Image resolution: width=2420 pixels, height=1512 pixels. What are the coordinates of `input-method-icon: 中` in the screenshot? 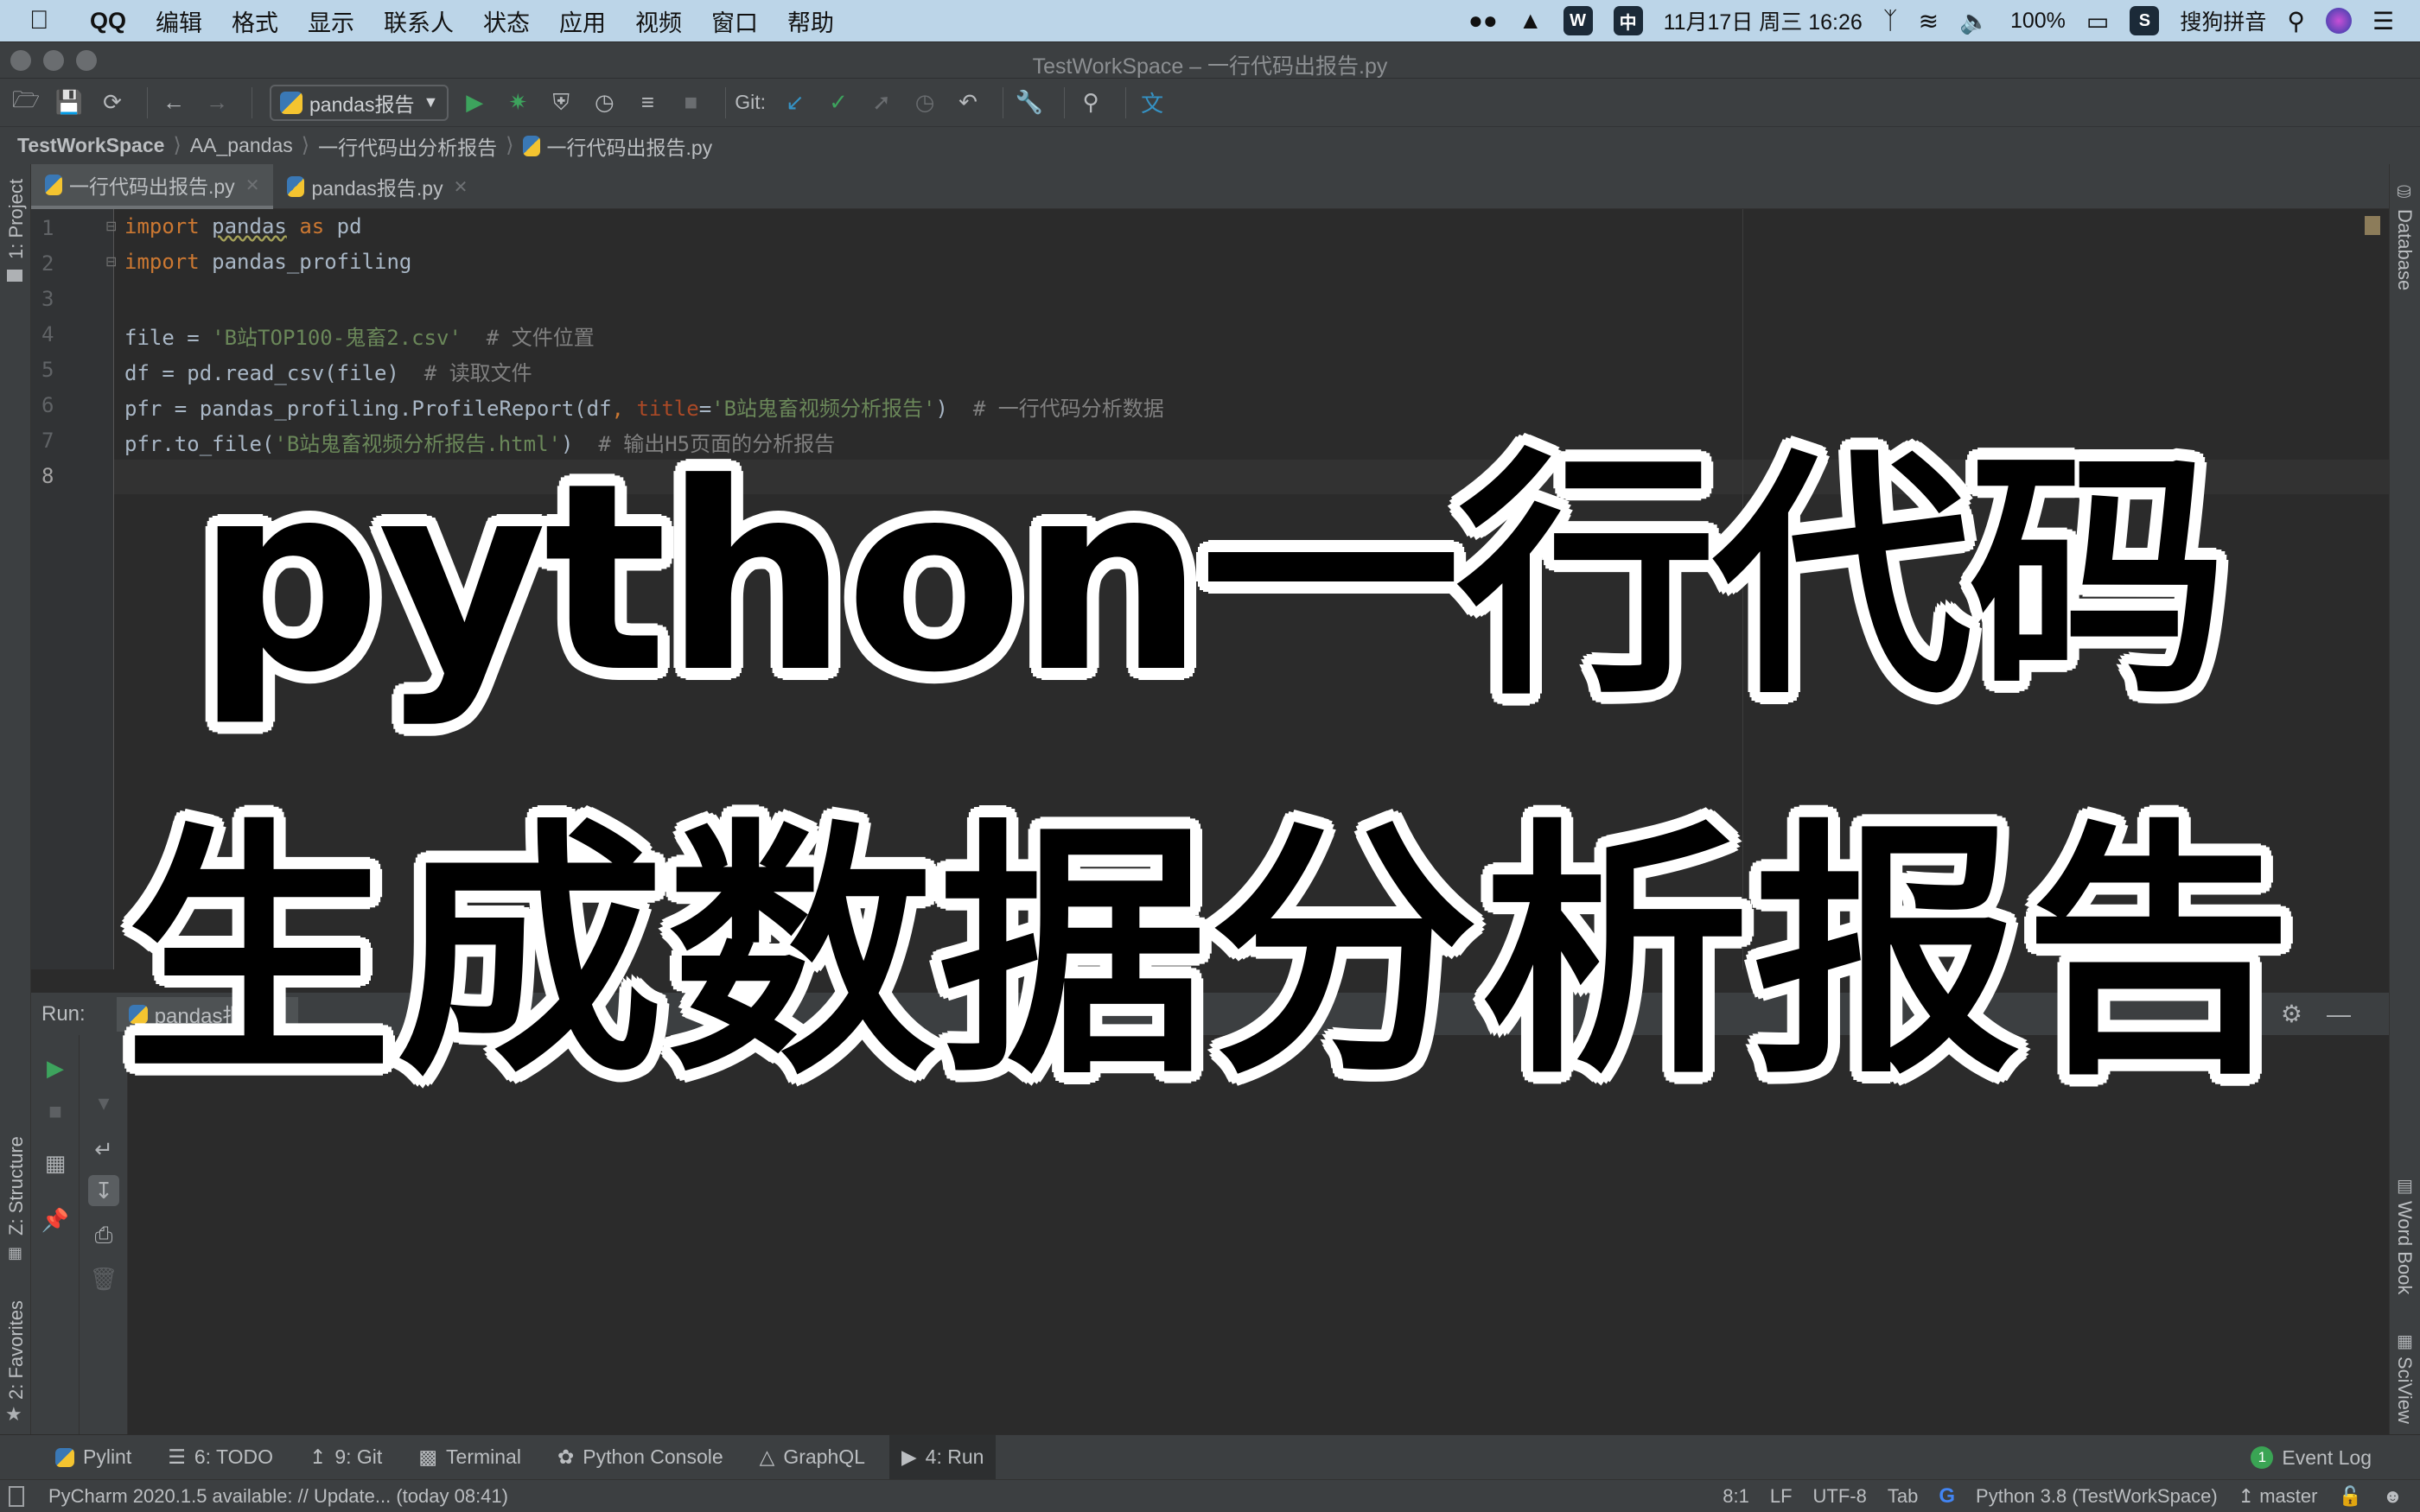 It's located at (1628, 20).